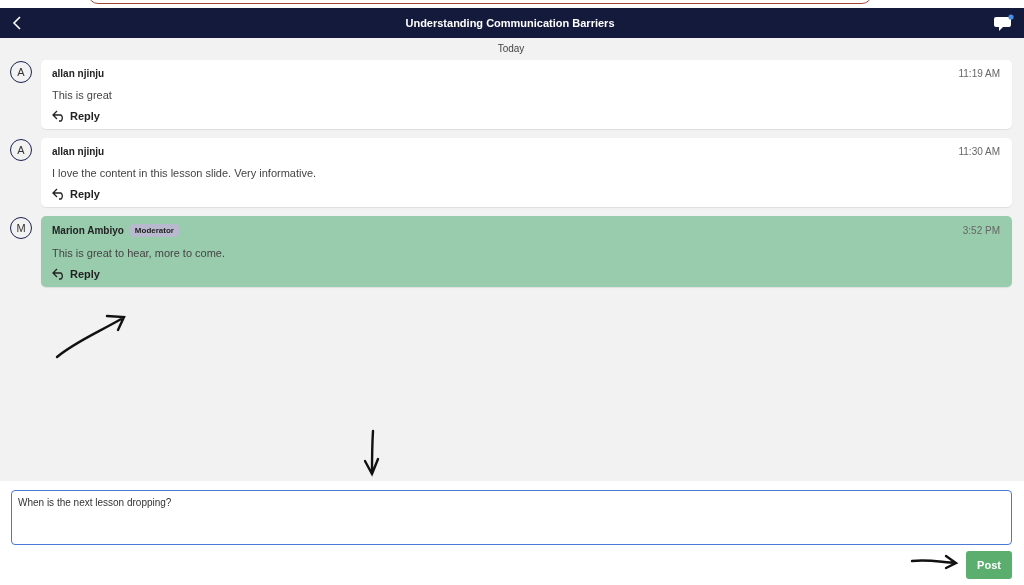 The height and width of the screenshot is (585, 1024). Describe the element at coordinates (82, 95) in the screenshot. I see `message-text: This is great` at that location.